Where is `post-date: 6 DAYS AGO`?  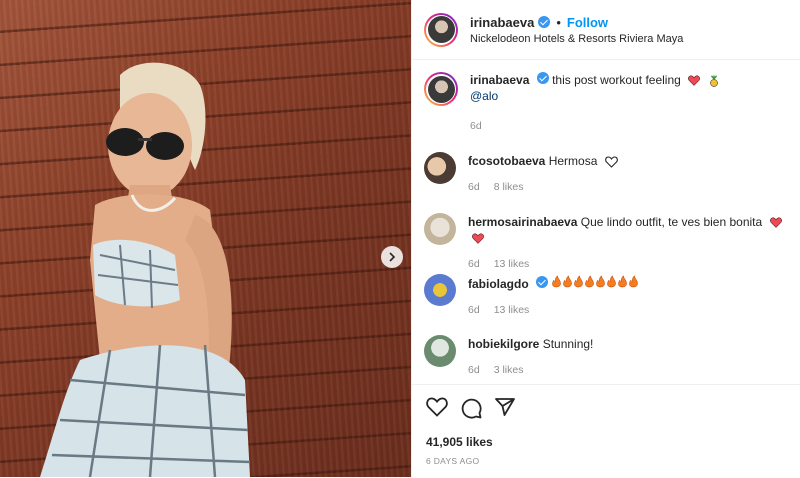 post-date: 6 DAYS AGO is located at coordinates (452, 461).